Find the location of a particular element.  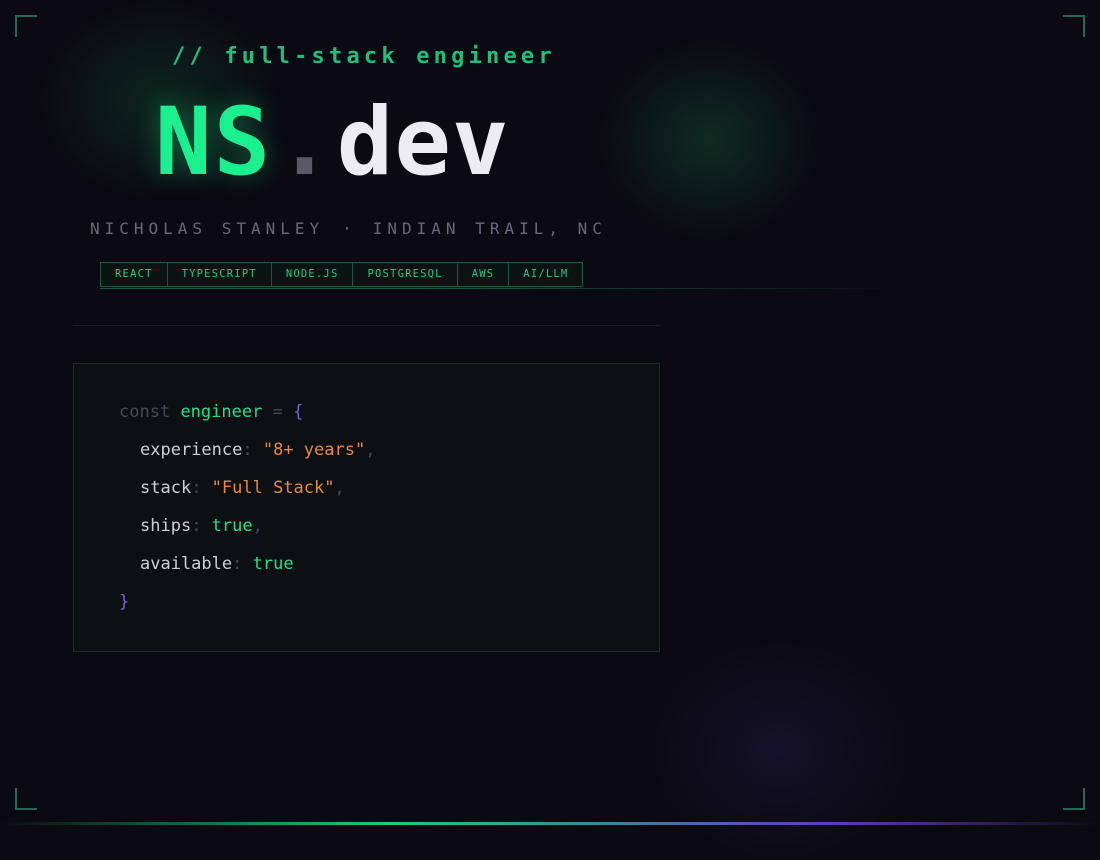

code-close-brace: } is located at coordinates (124, 602).